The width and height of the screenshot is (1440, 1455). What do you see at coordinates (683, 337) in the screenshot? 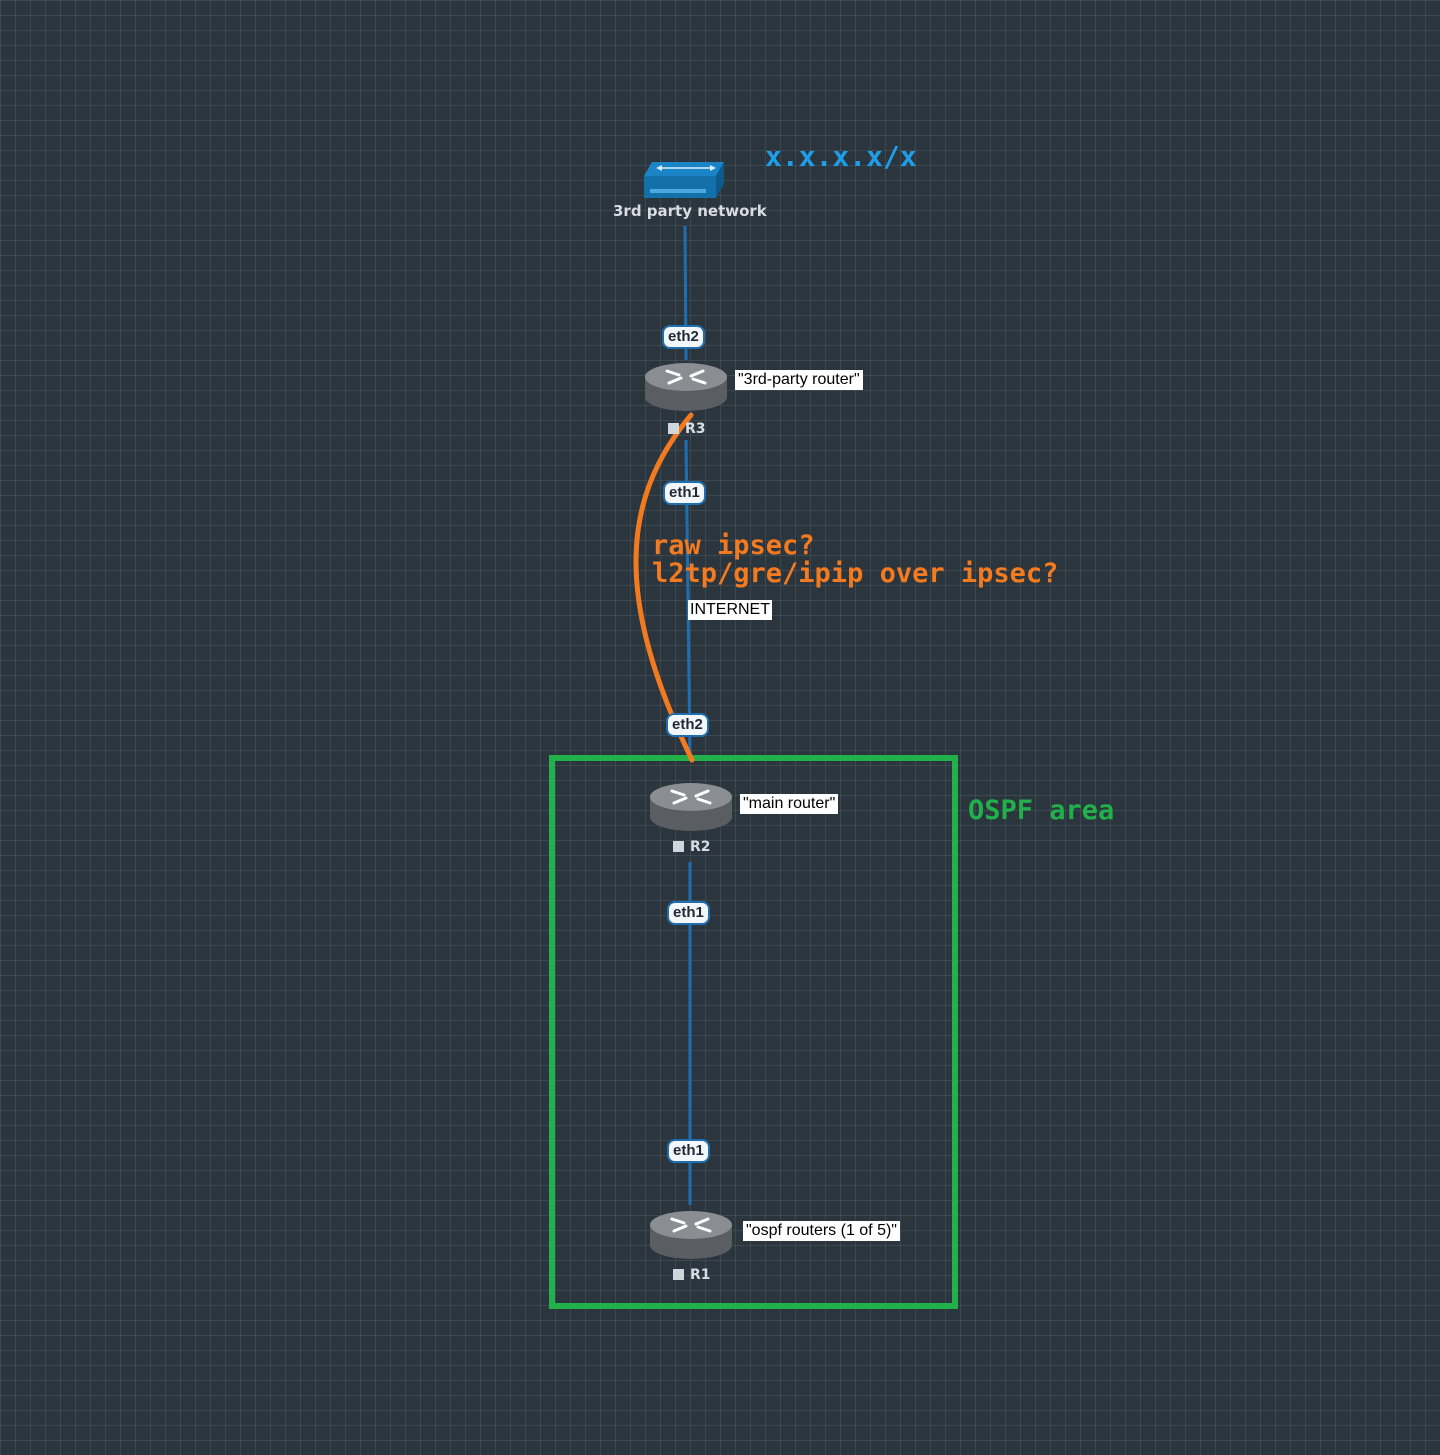
I see `iface-r3-eth2: eth2` at bounding box center [683, 337].